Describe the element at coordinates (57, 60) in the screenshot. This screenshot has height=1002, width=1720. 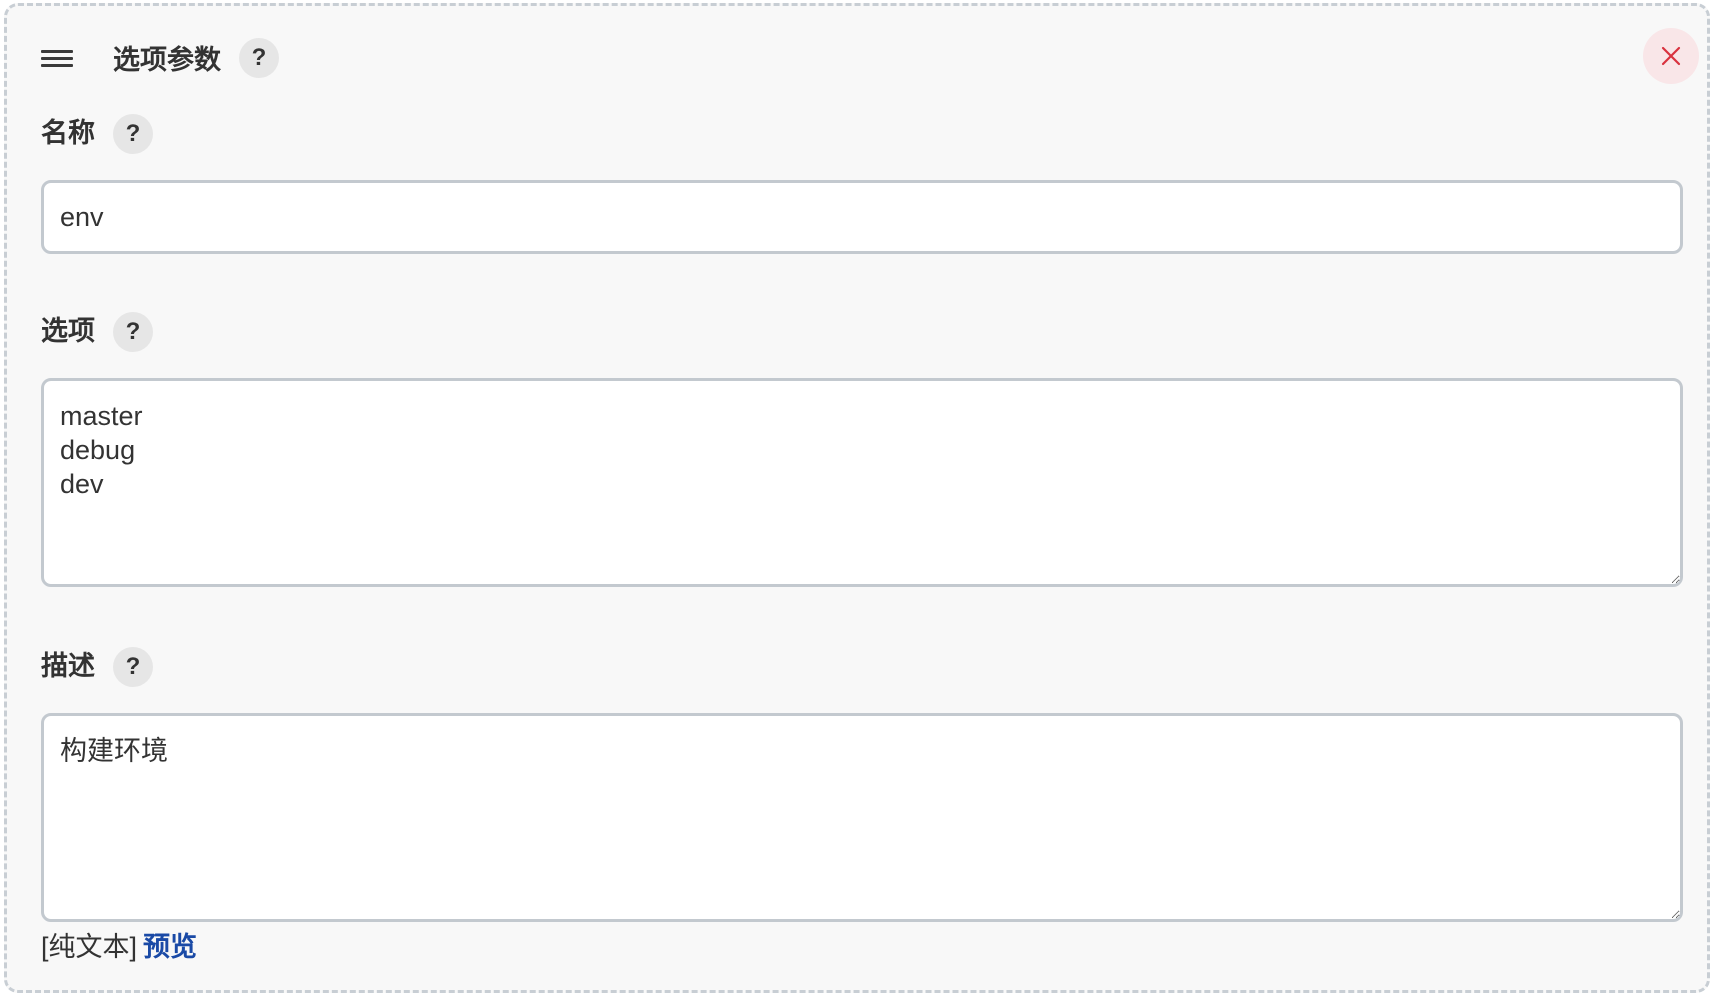
I see `hamburger-icon` at that location.